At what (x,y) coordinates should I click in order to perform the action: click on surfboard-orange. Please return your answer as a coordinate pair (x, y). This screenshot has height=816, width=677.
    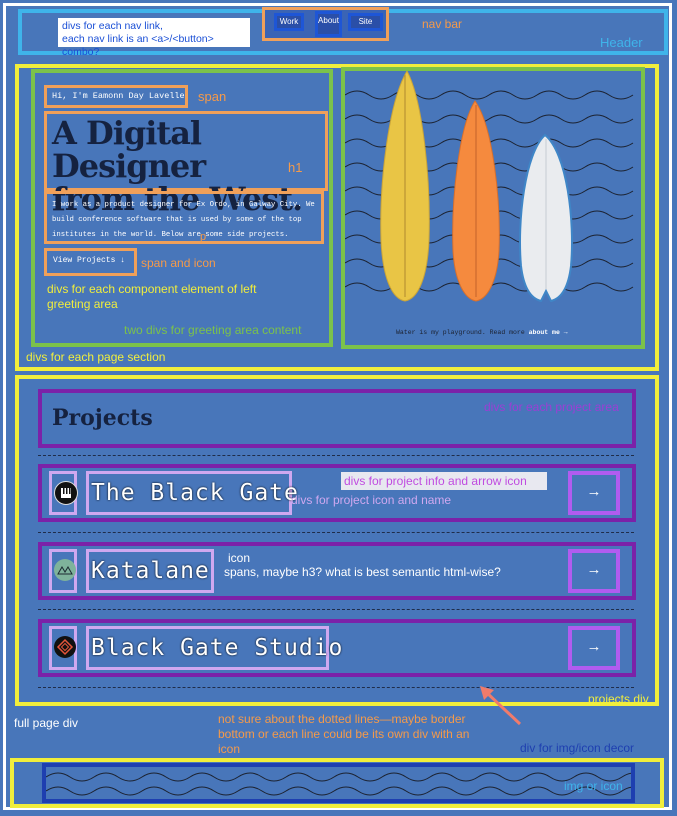
    Looking at the image, I should click on (476, 201).